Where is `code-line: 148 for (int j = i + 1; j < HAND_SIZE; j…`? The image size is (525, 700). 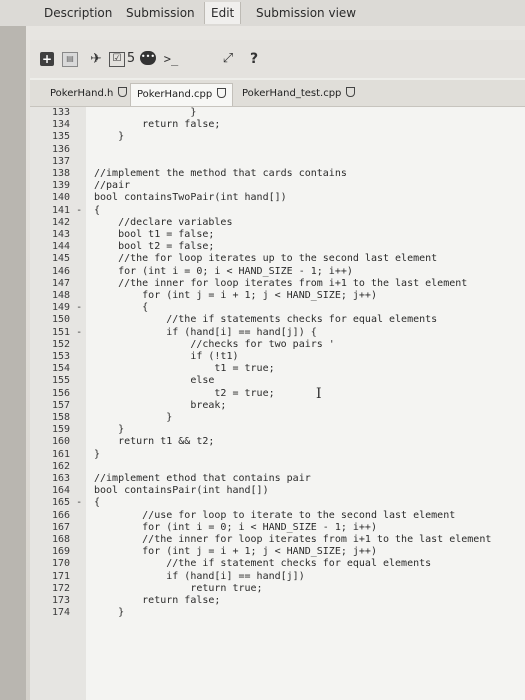
code-line: 148 for (int j = i + 1; j < HAND_SIZE; j… is located at coordinates (277, 296).